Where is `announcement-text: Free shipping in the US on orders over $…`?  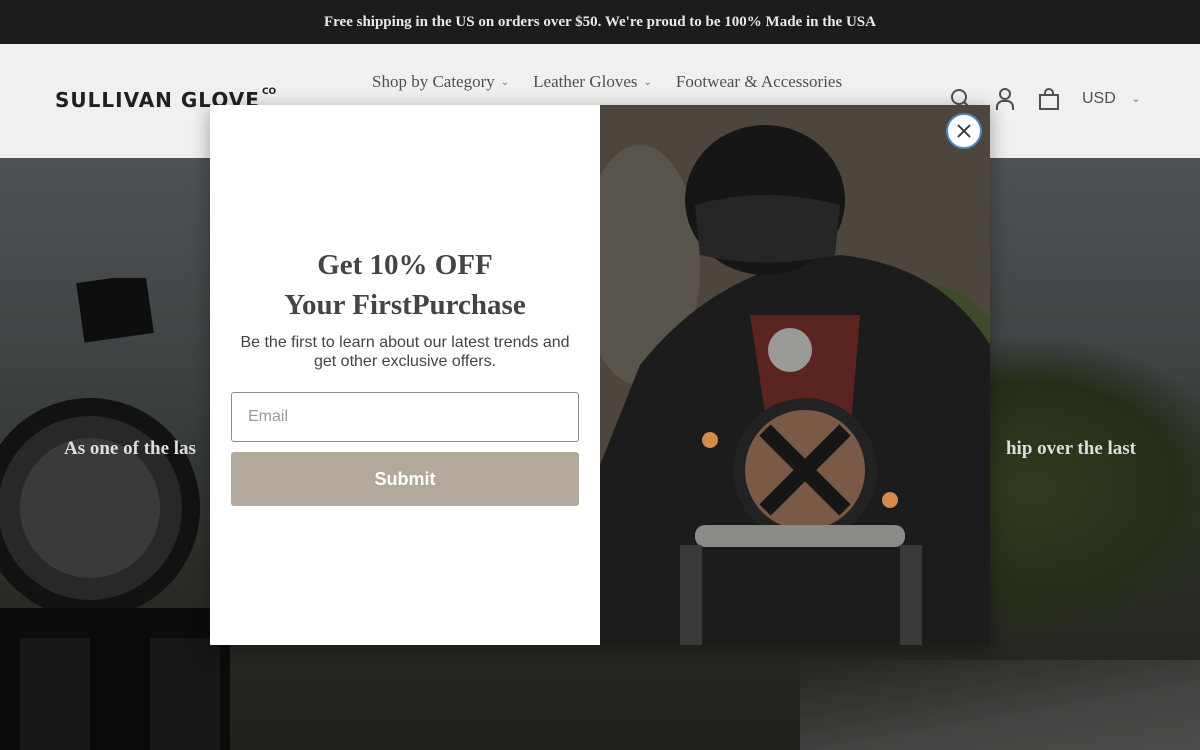 announcement-text: Free shipping in the US on orders over $… is located at coordinates (600, 21).